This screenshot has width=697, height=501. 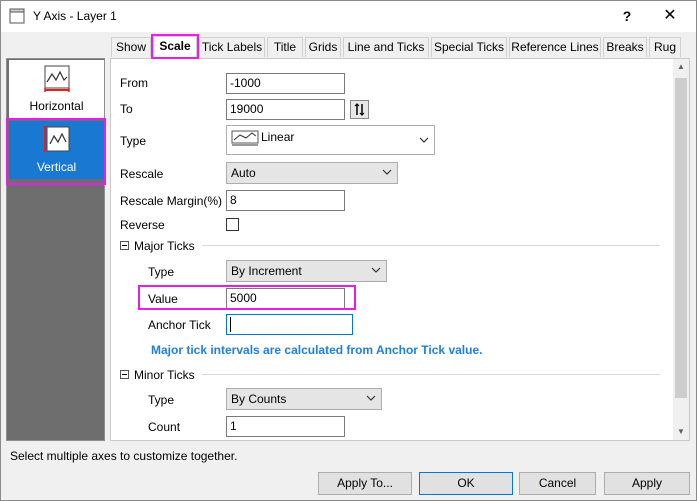 I want to click on major-type-label: Type, so click(x=161, y=272).